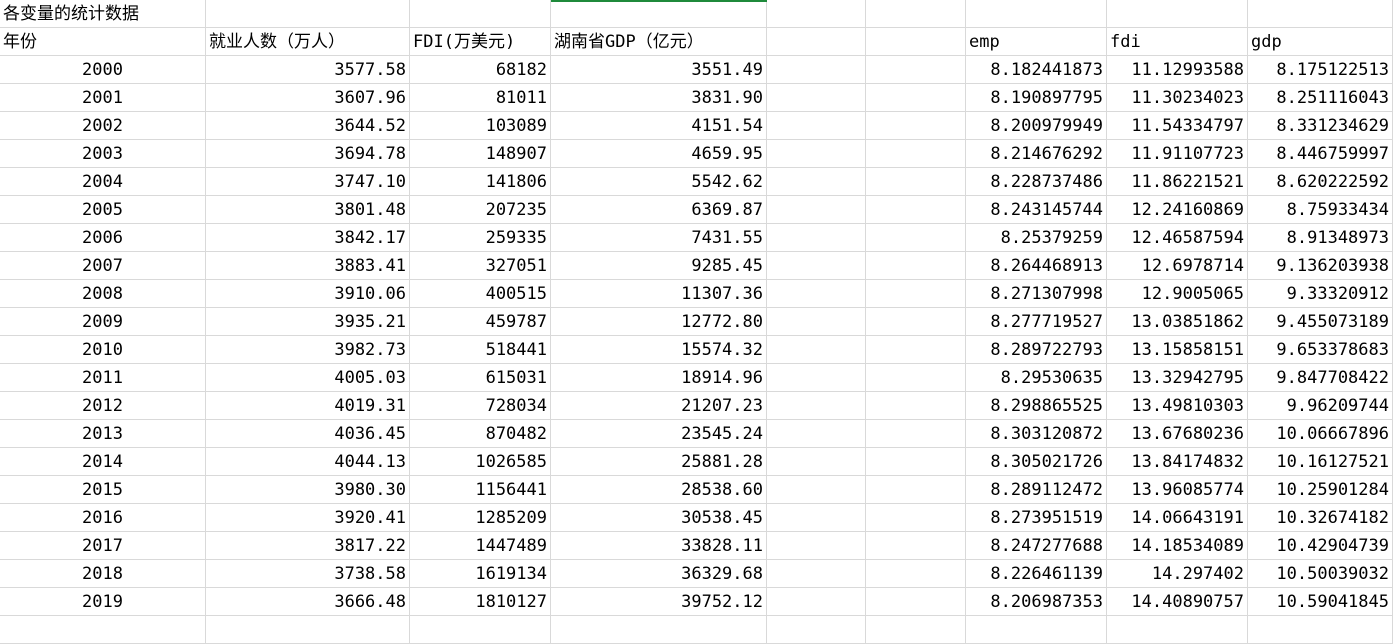 The height and width of the screenshot is (644, 1393). I want to click on data-cell: 4005.03, so click(308, 378).